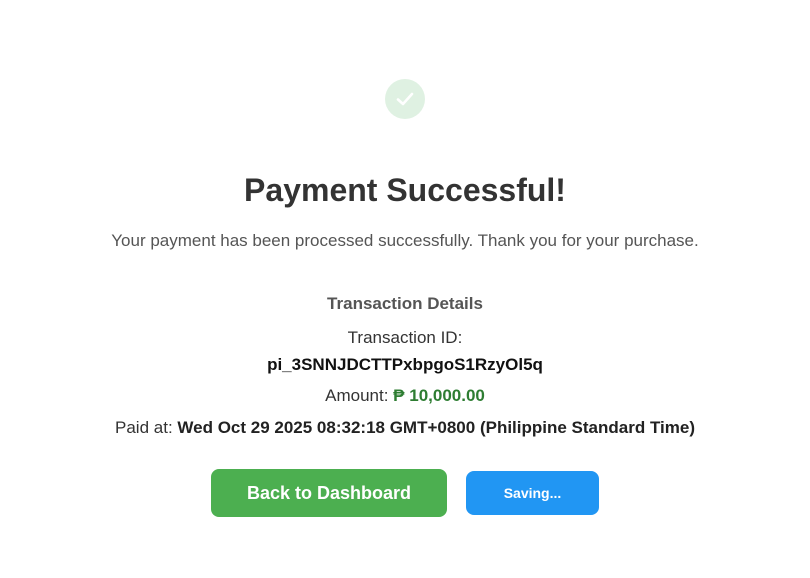  Describe the element at coordinates (329, 493) in the screenshot. I see `back-to-dashboard-button: Back to Dashboard` at that location.